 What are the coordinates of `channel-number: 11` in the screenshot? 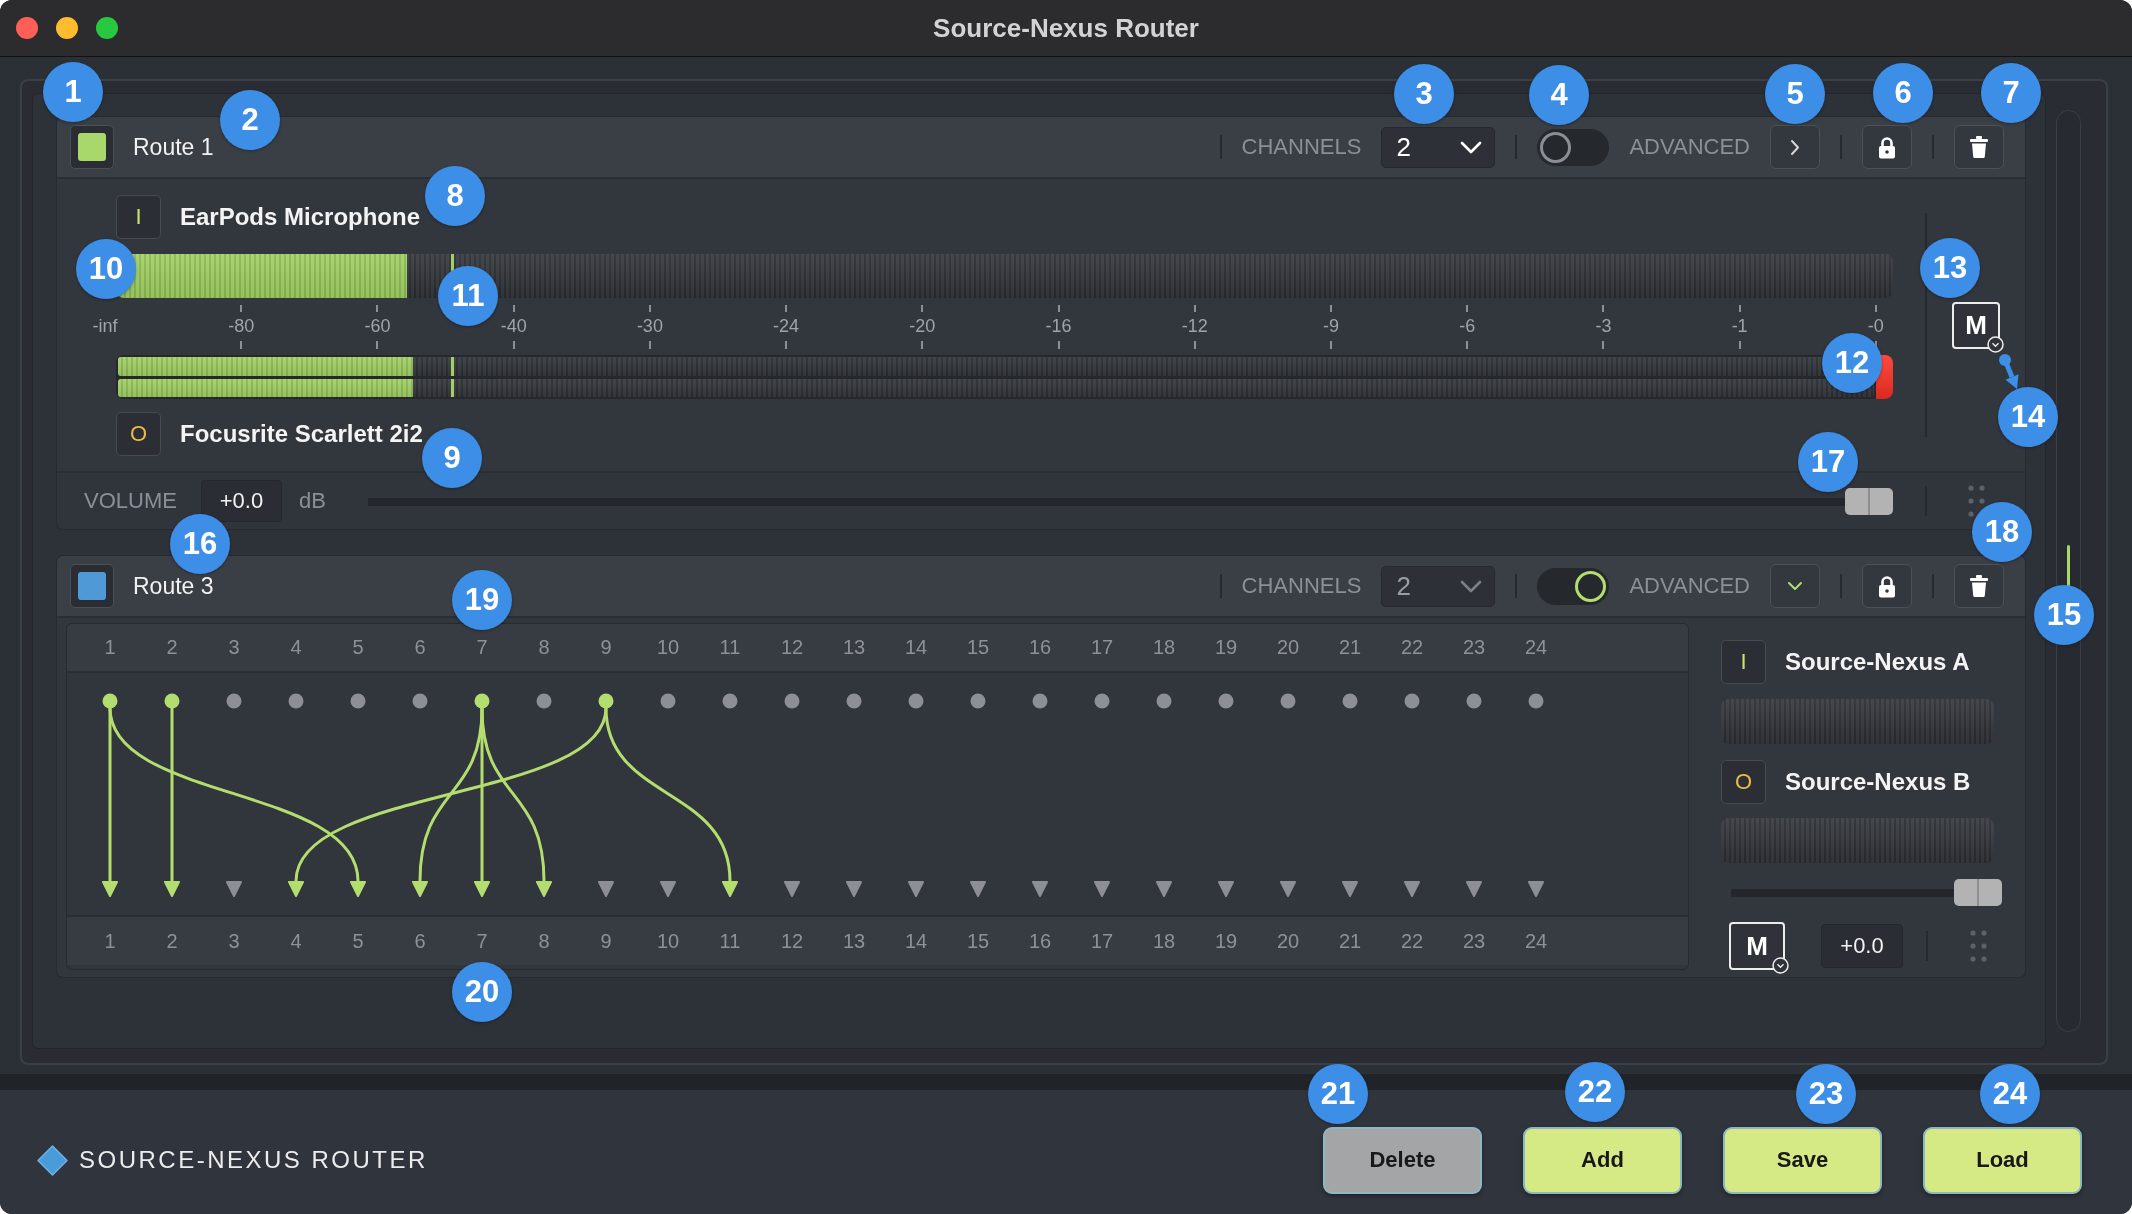 It's located at (730, 647).